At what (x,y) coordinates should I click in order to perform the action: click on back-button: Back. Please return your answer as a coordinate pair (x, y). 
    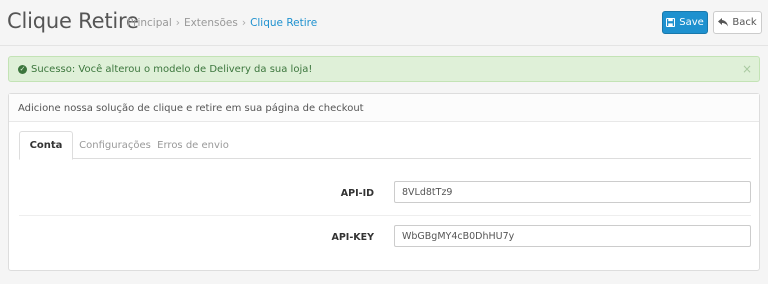
    Looking at the image, I should click on (737, 22).